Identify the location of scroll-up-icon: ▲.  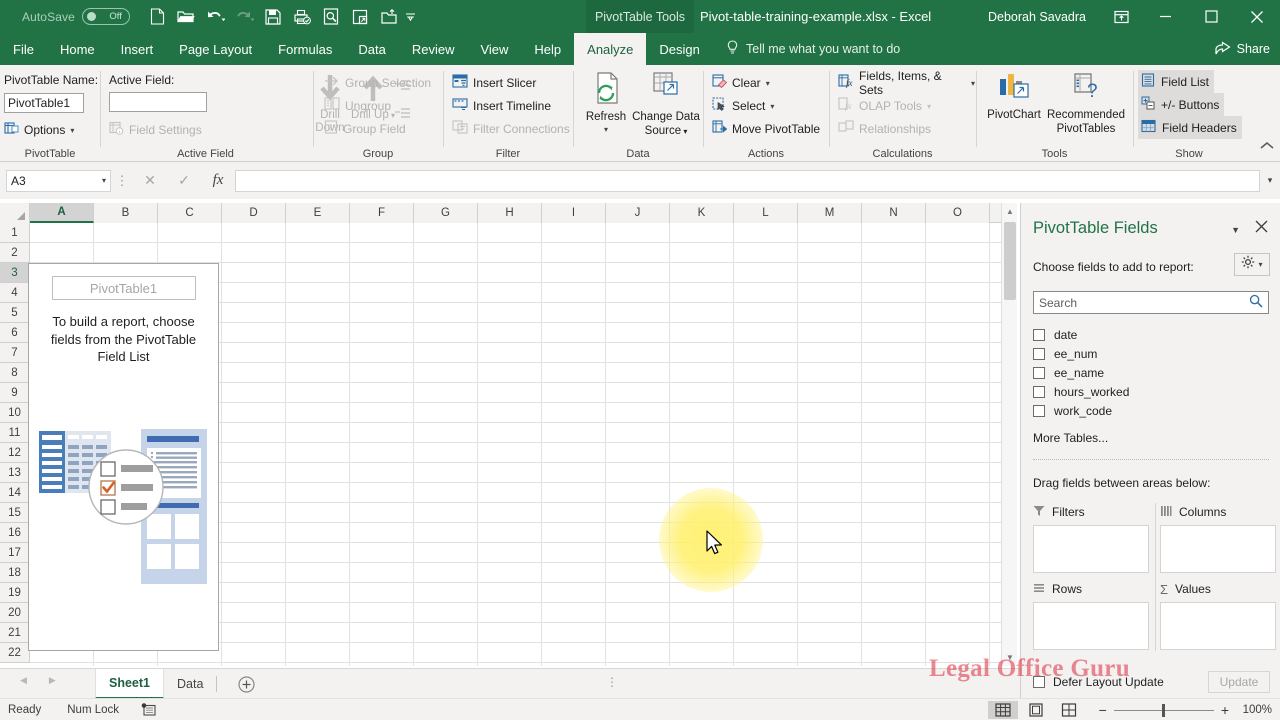
(1010, 211).